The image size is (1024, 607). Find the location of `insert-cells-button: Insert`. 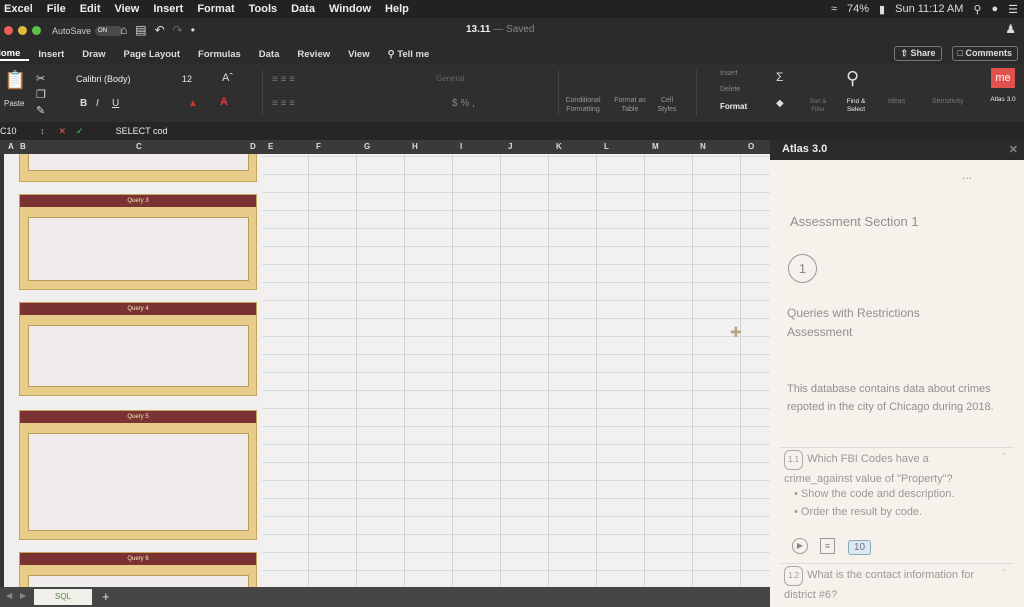

insert-cells-button: Insert is located at coordinates (729, 73).